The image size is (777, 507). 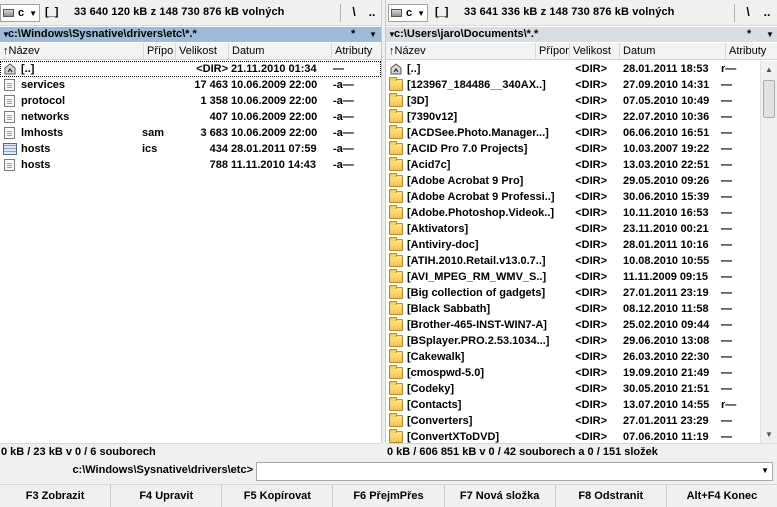 What do you see at coordinates (278, 496) in the screenshot?
I see `f5-copy-button: F5 Kopírovat` at bounding box center [278, 496].